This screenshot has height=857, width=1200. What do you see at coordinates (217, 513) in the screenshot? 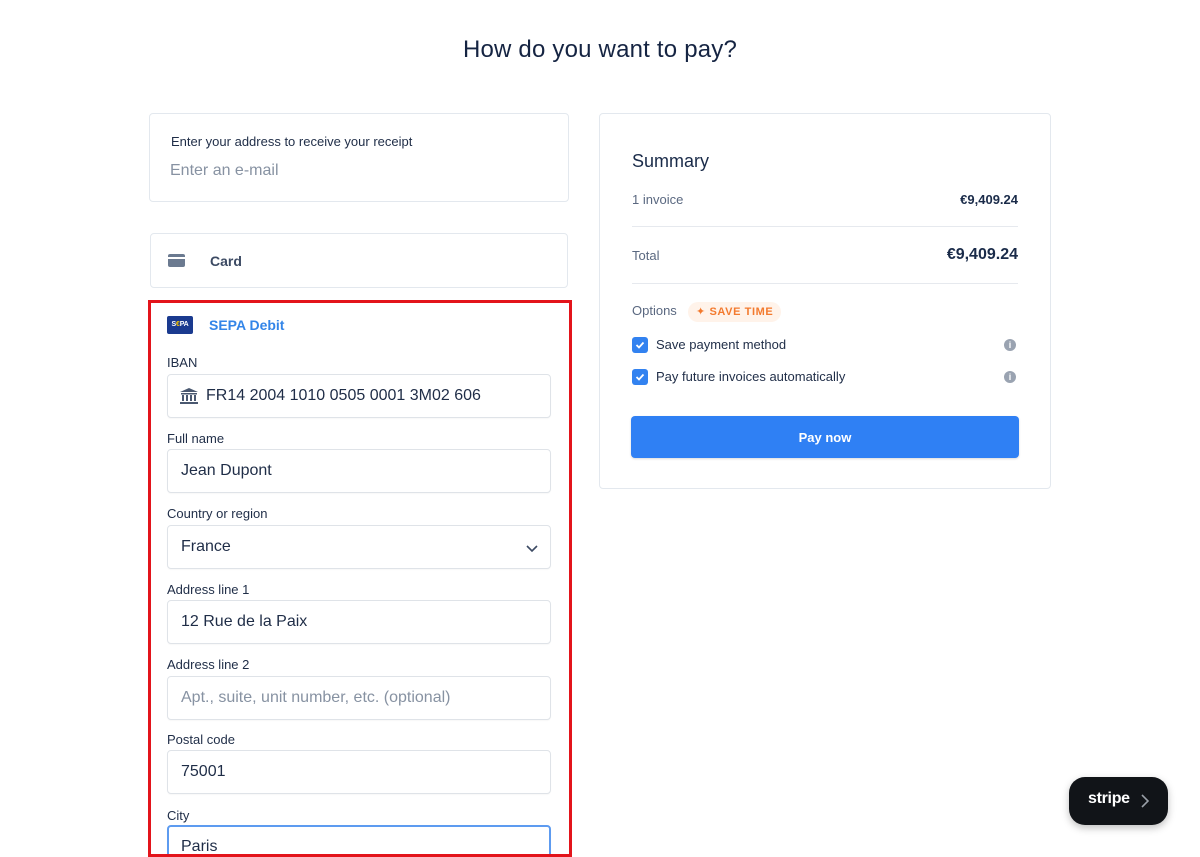
I see `country-label: Country or region` at bounding box center [217, 513].